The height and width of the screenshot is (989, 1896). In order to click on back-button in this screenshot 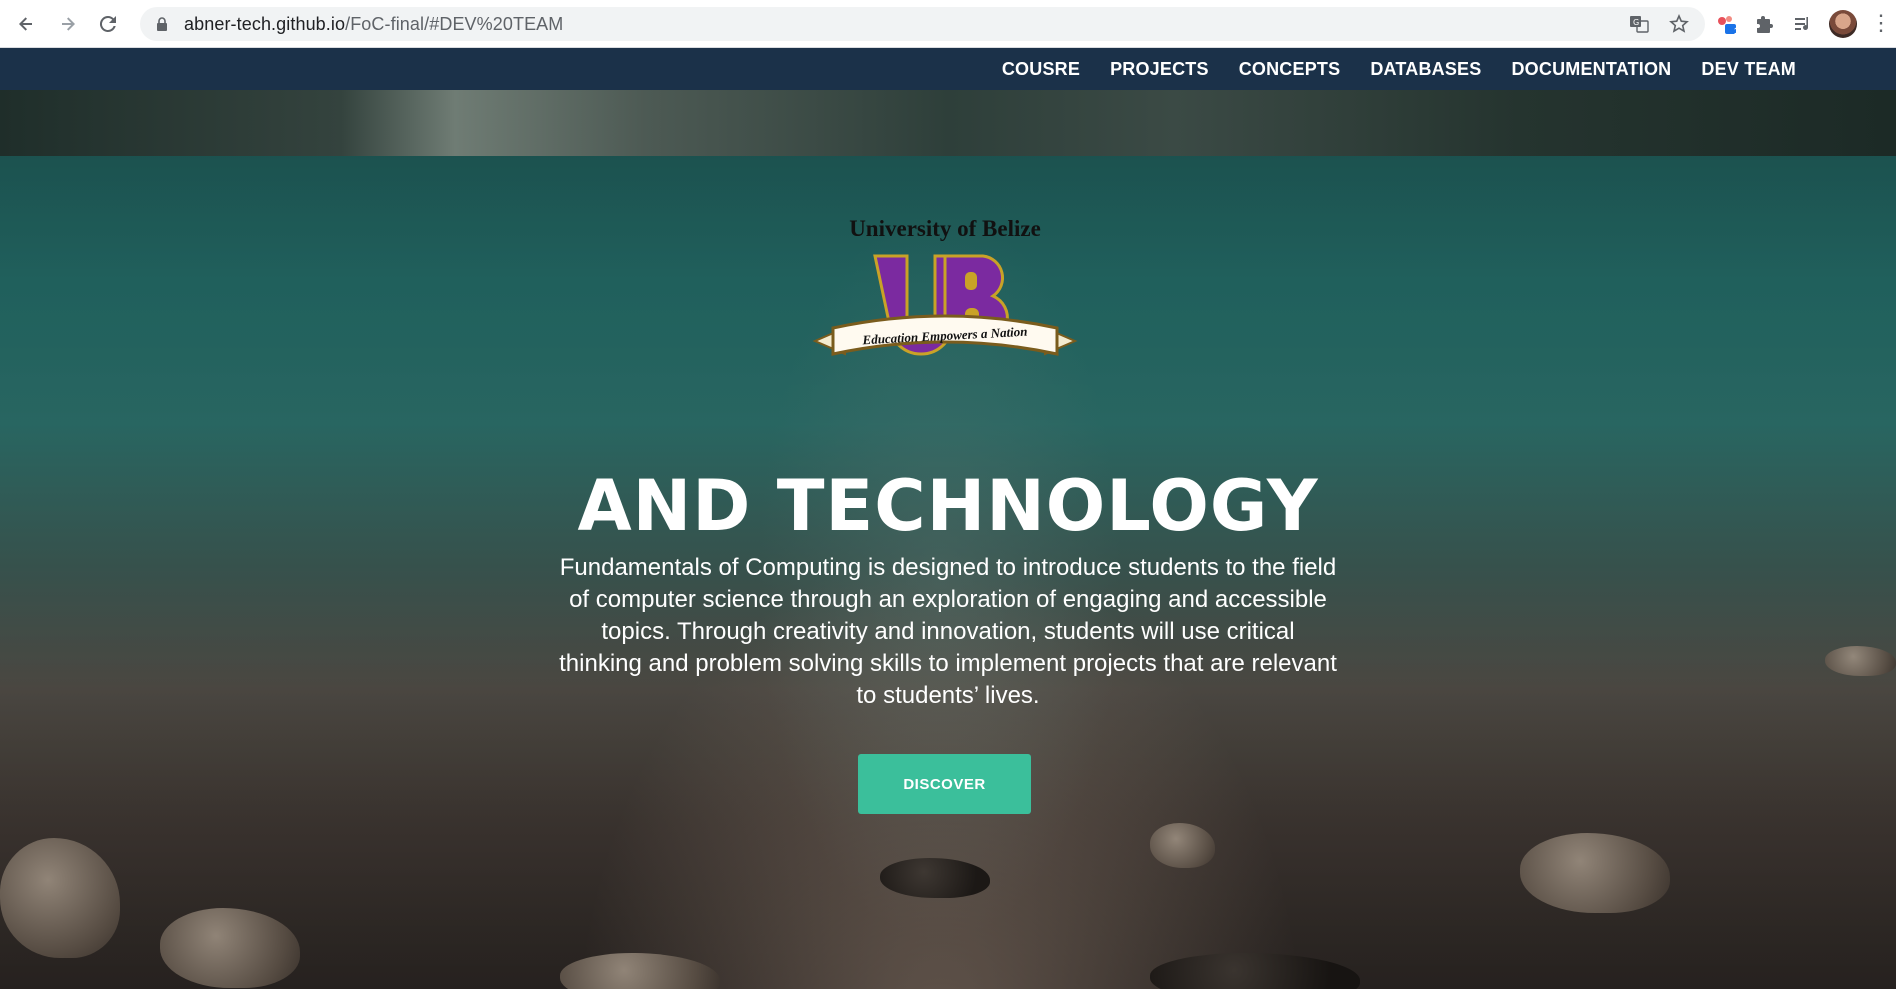, I will do `click(26, 24)`.